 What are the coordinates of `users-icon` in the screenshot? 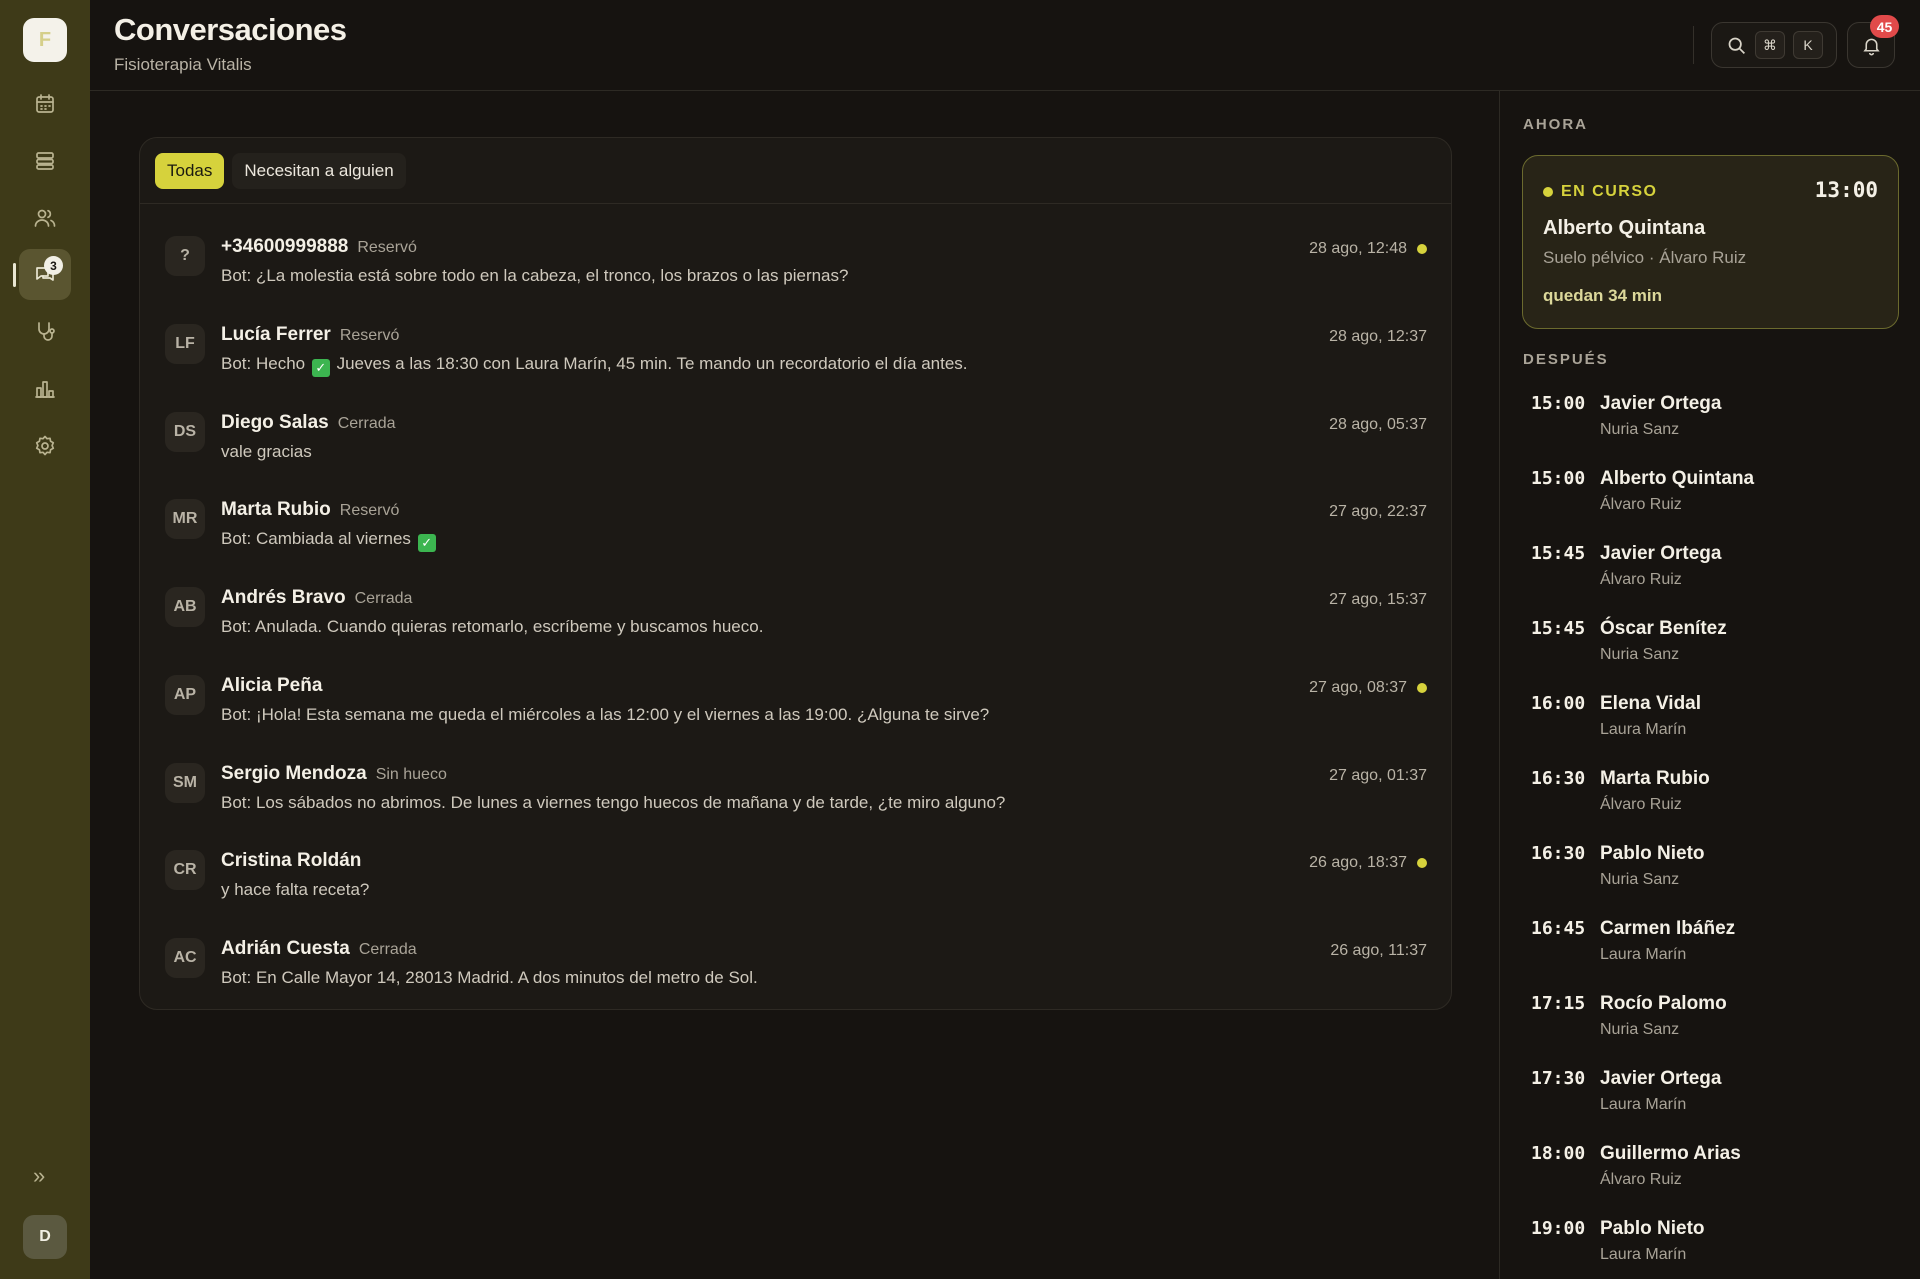 It's located at (45, 218).